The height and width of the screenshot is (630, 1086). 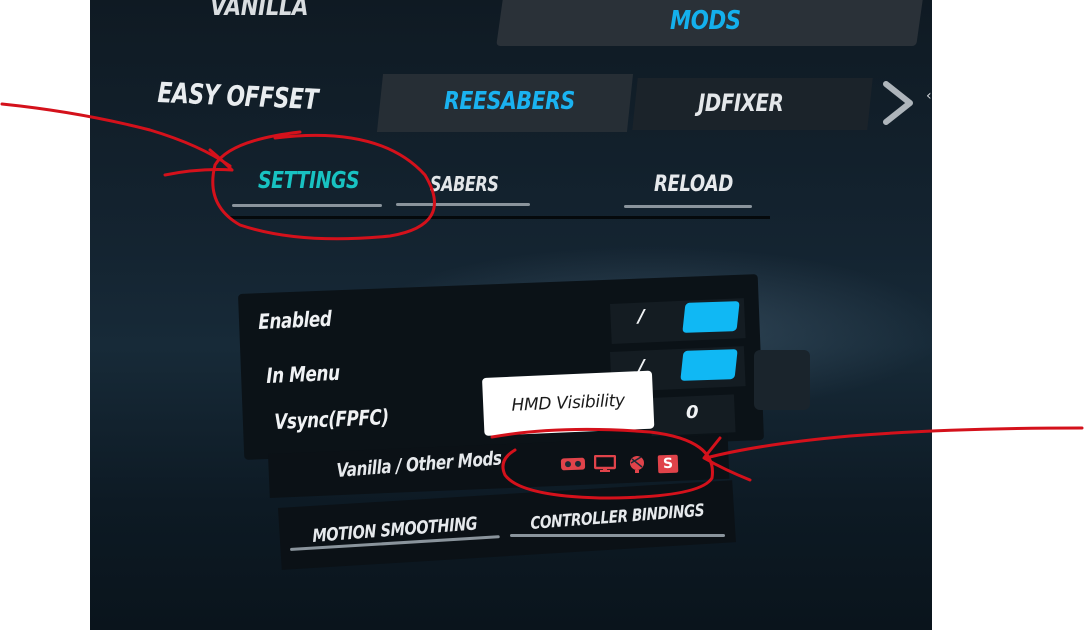 What do you see at coordinates (693, 184) in the screenshot?
I see `reload-button: RELOAD` at bounding box center [693, 184].